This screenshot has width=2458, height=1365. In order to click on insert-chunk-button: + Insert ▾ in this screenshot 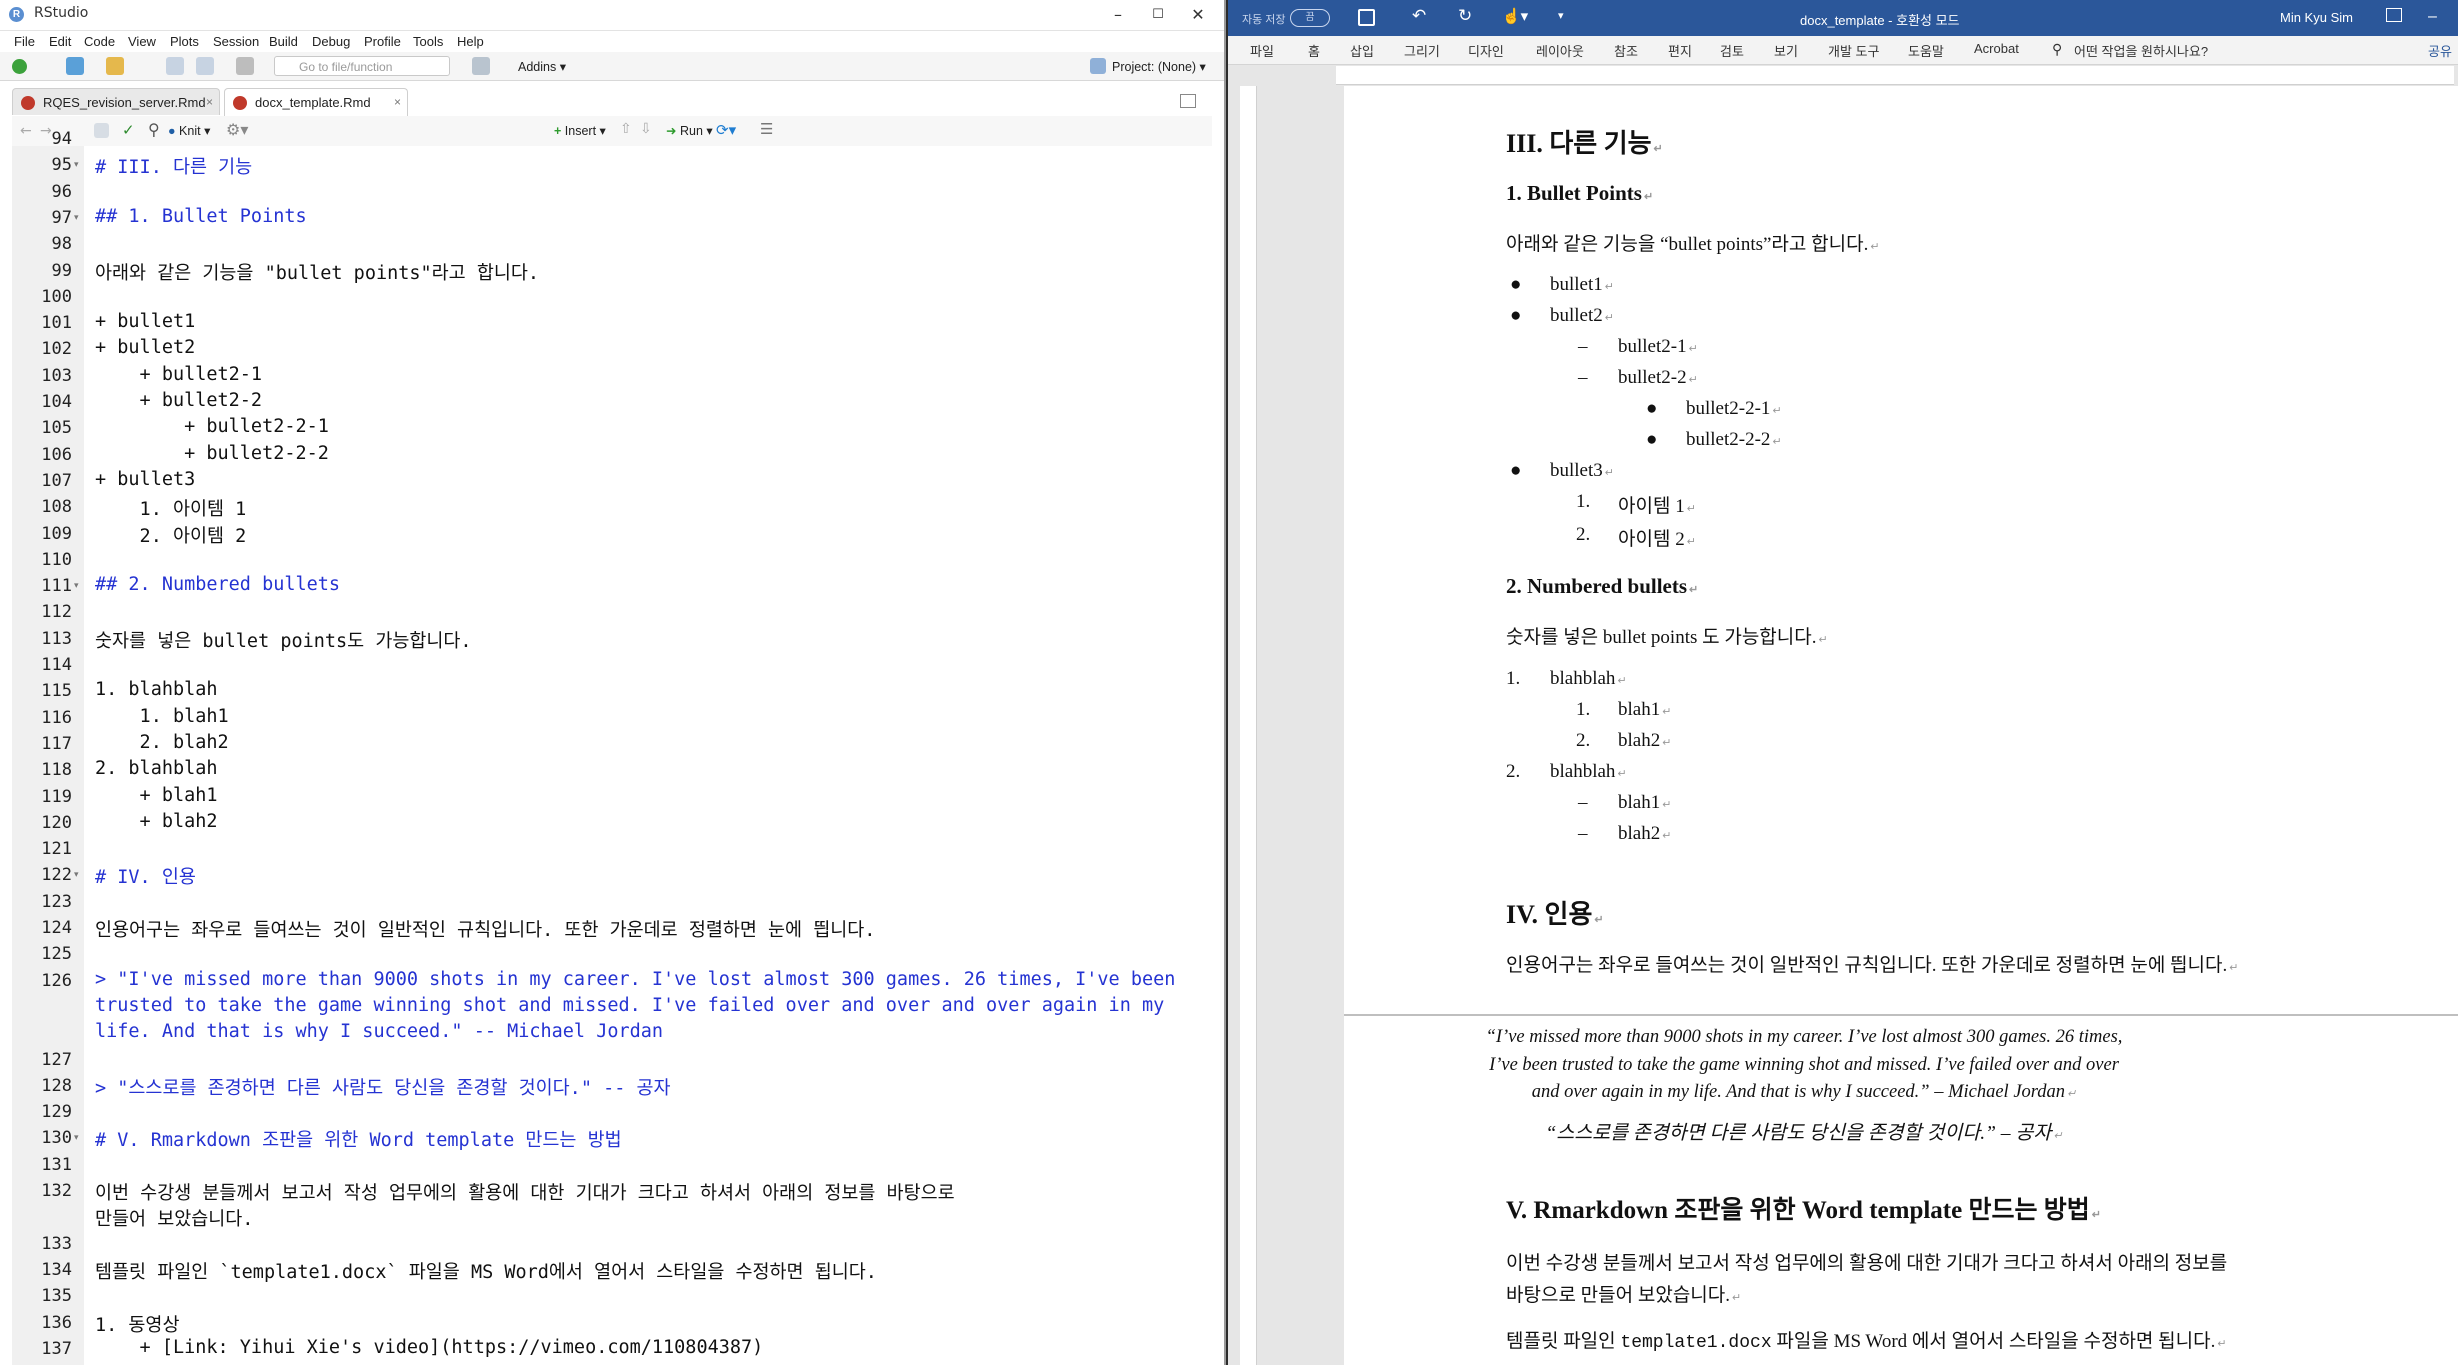, I will do `click(580, 130)`.